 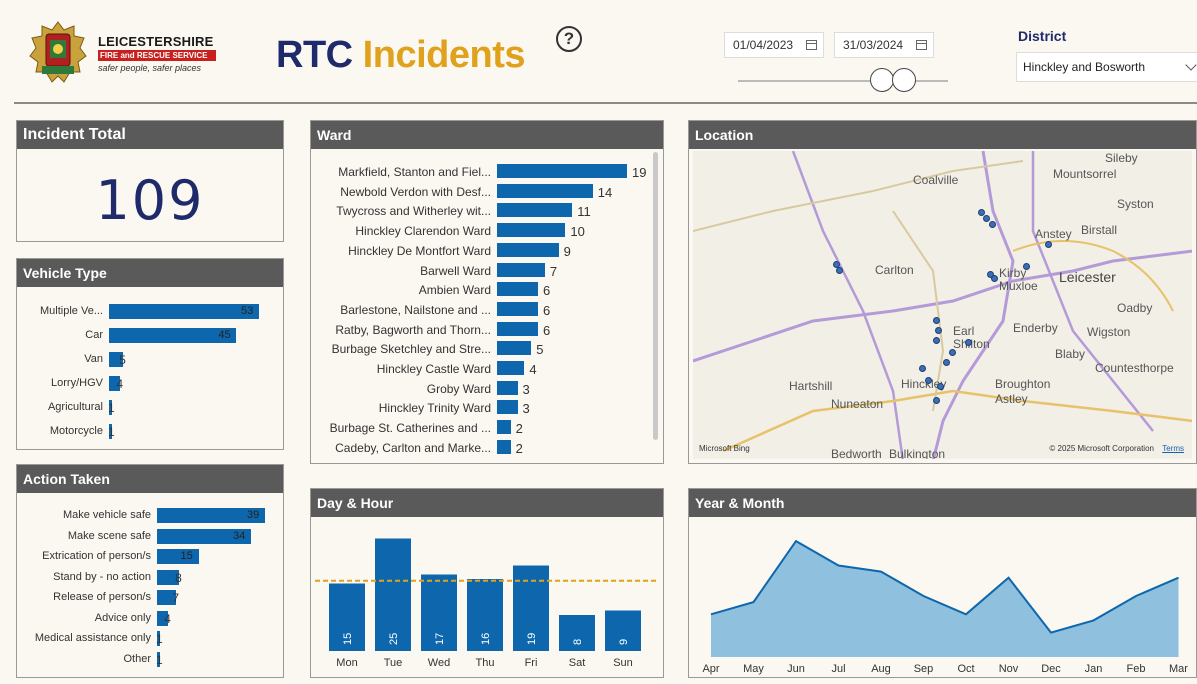 What do you see at coordinates (1191, 65) in the screenshot?
I see `chevron-down-icon` at bounding box center [1191, 65].